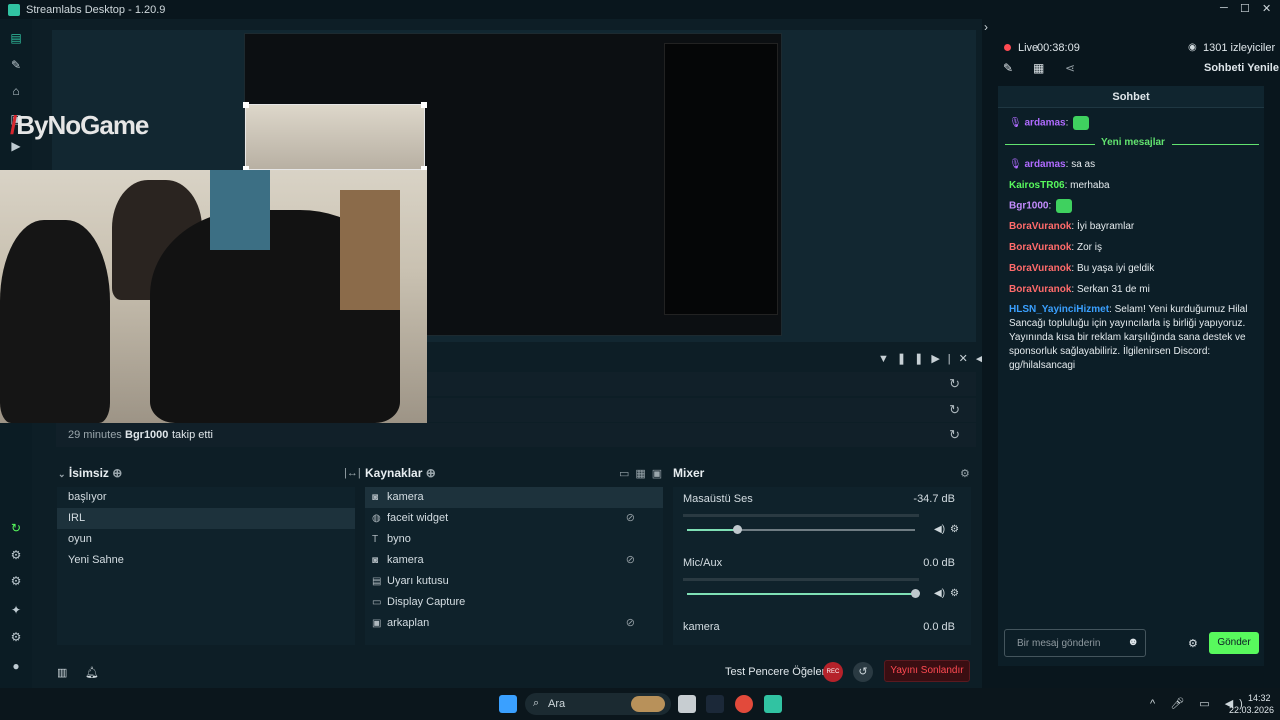 This screenshot has width=1280, height=720. Describe the element at coordinates (1008, 68) in the screenshot. I see `edit-stream-icon: ✎` at that location.